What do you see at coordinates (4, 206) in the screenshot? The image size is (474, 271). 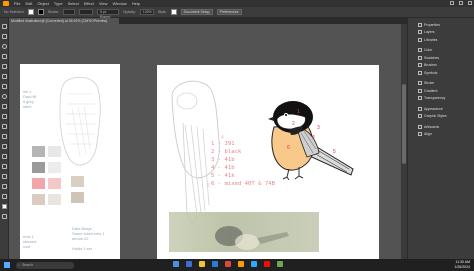 I see `fill-stroke-icon` at bounding box center [4, 206].